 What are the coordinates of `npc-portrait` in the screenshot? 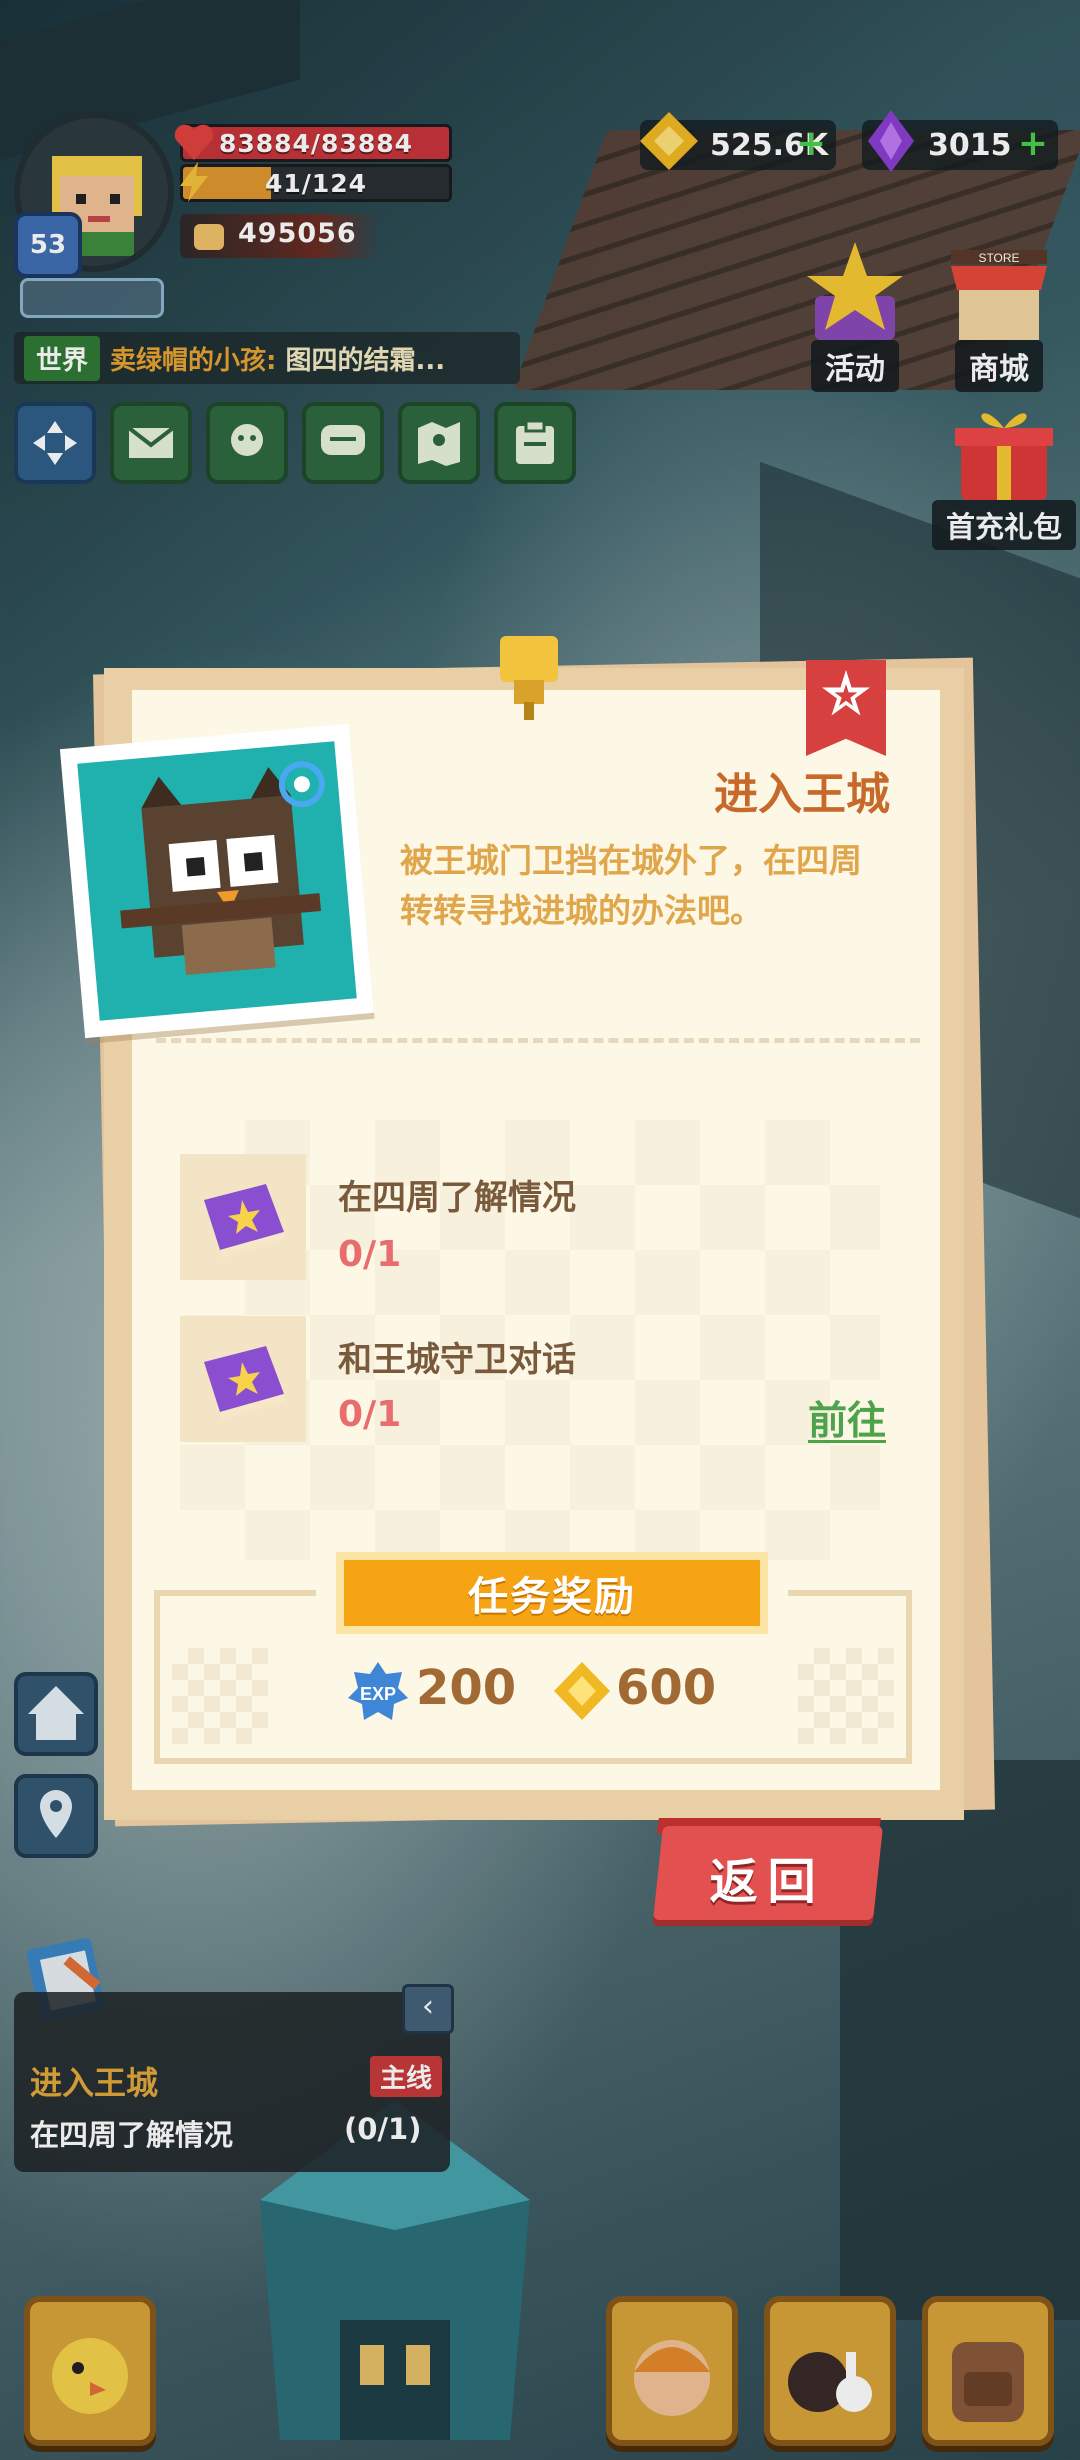 It's located at (217, 881).